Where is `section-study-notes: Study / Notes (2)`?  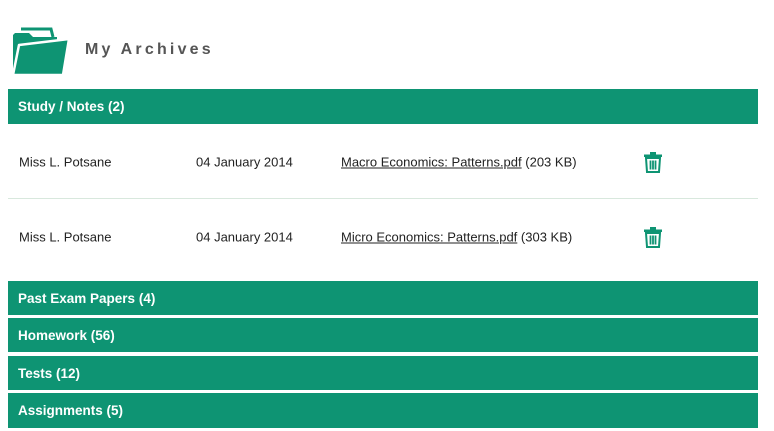
section-study-notes: Study / Notes (2) is located at coordinates (383, 106).